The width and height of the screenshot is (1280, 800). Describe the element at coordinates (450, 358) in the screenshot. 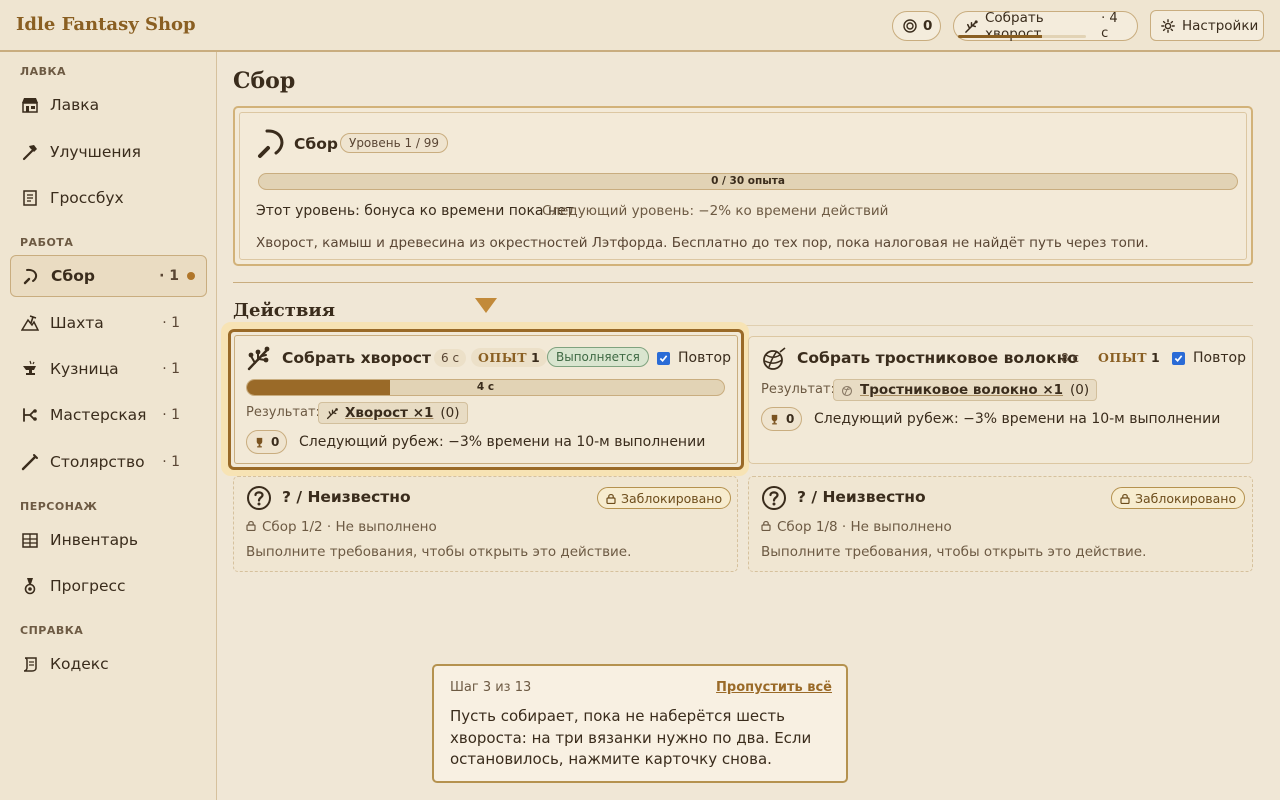

I see `action-time: 6 с` at that location.